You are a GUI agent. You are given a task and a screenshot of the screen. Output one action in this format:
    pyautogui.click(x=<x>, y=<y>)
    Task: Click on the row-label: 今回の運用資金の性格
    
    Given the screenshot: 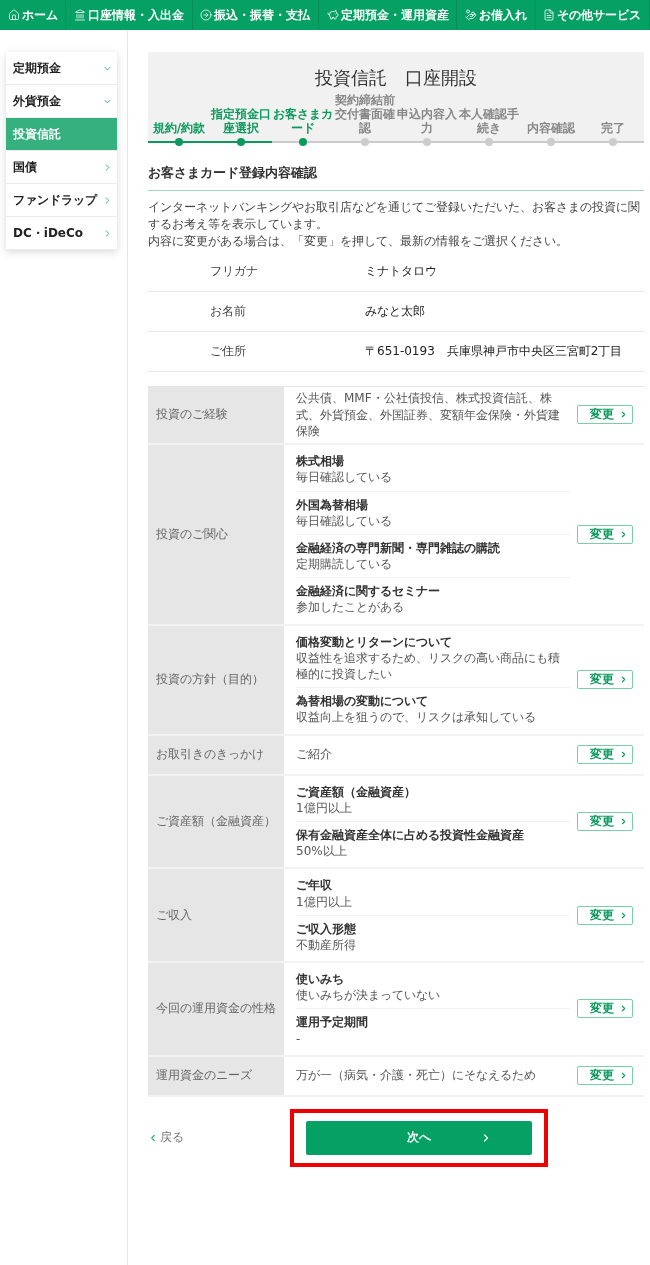 What is the action you would take?
    pyautogui.click(x=216, y=1009)
    